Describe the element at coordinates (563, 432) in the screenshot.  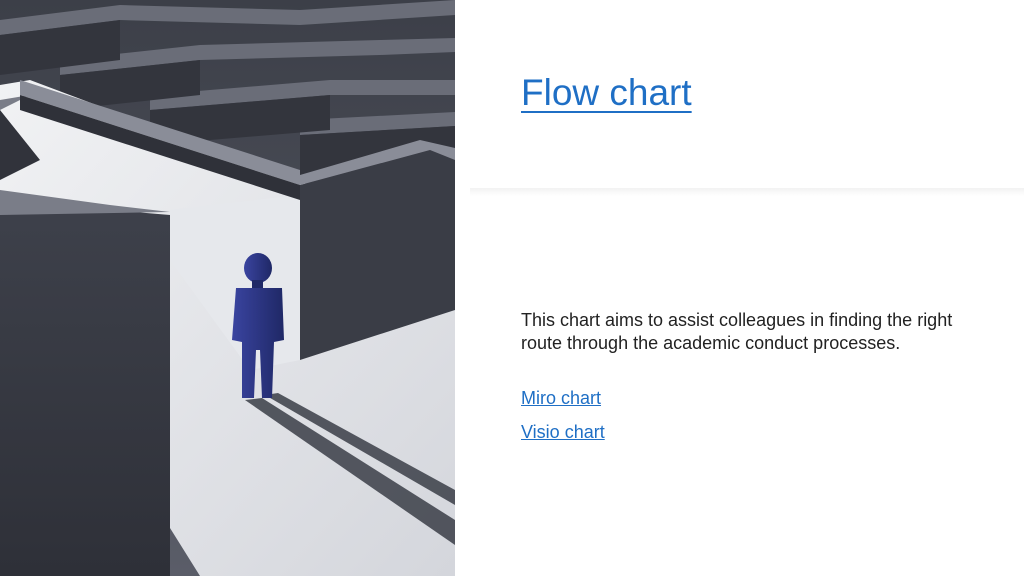
I see `visio-chart-link: Visio chart` at that location.